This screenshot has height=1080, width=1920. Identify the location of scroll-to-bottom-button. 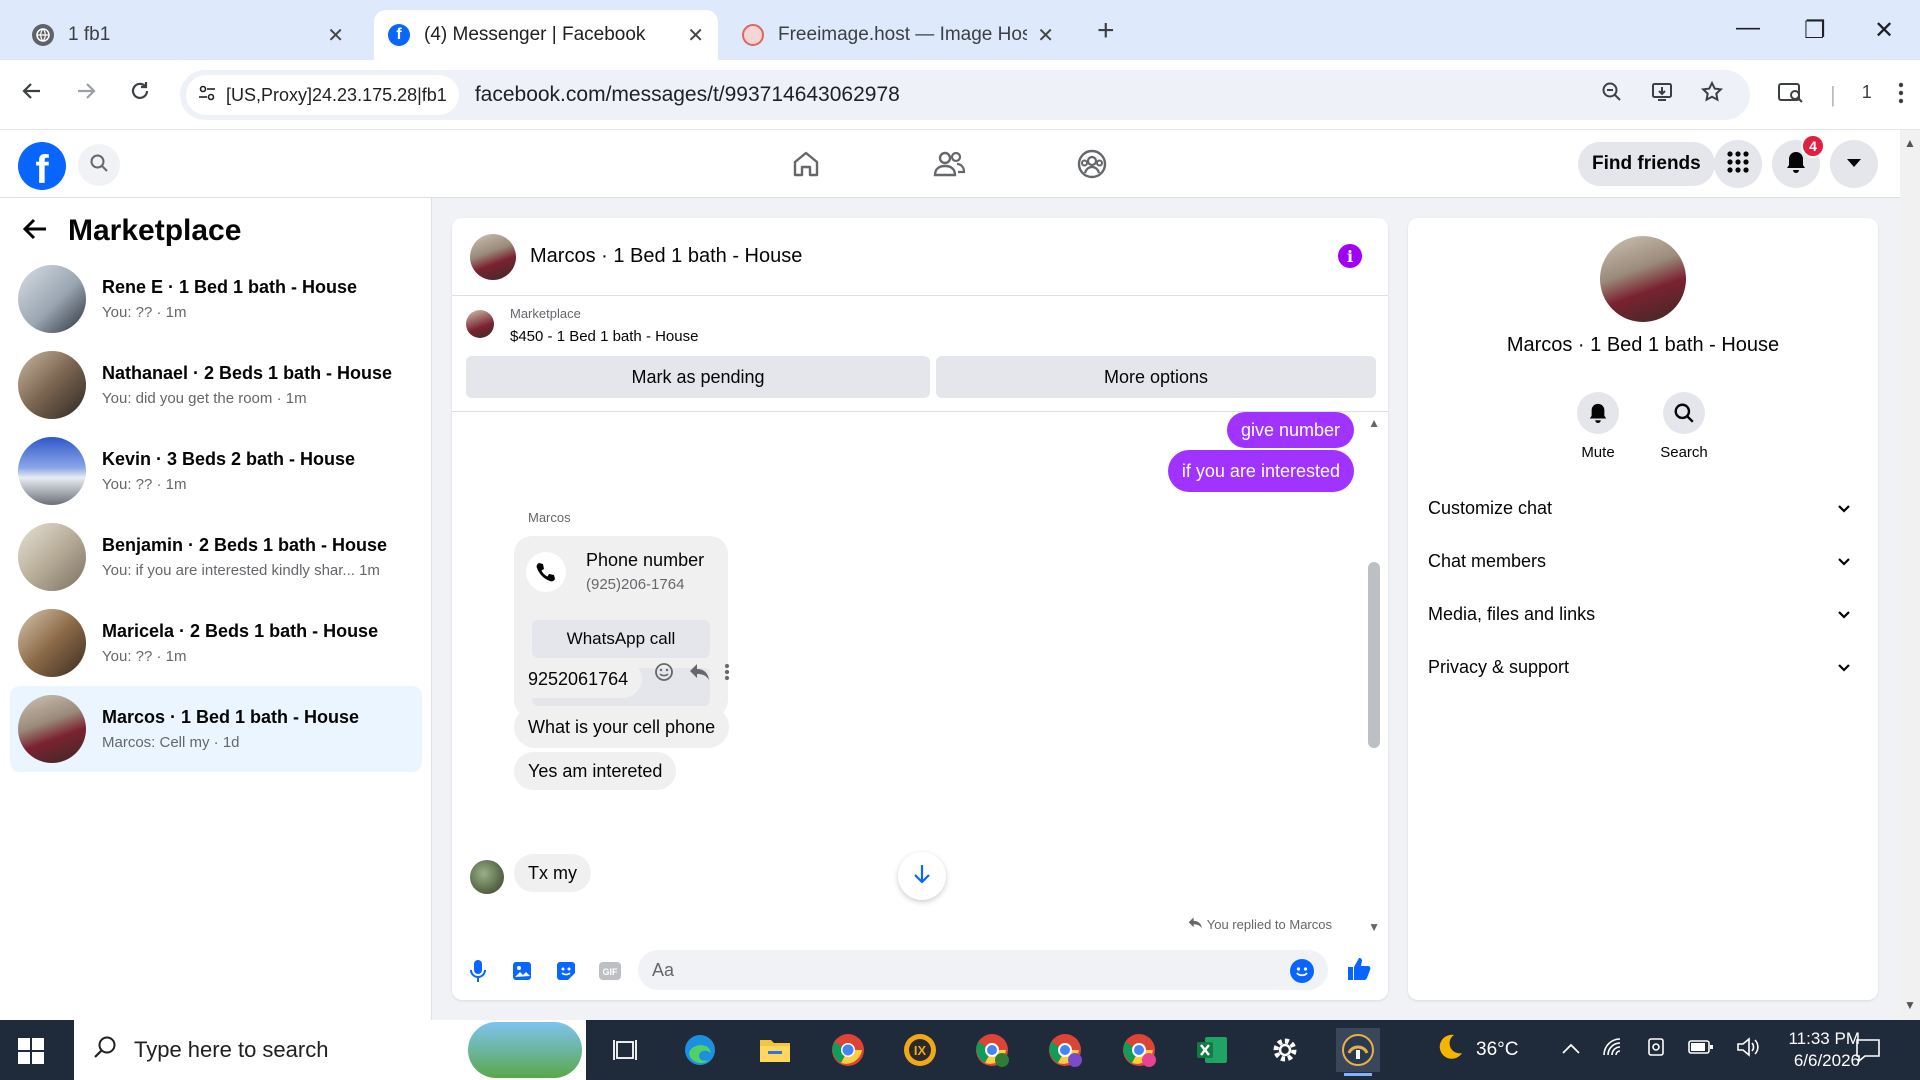
(922, 876).